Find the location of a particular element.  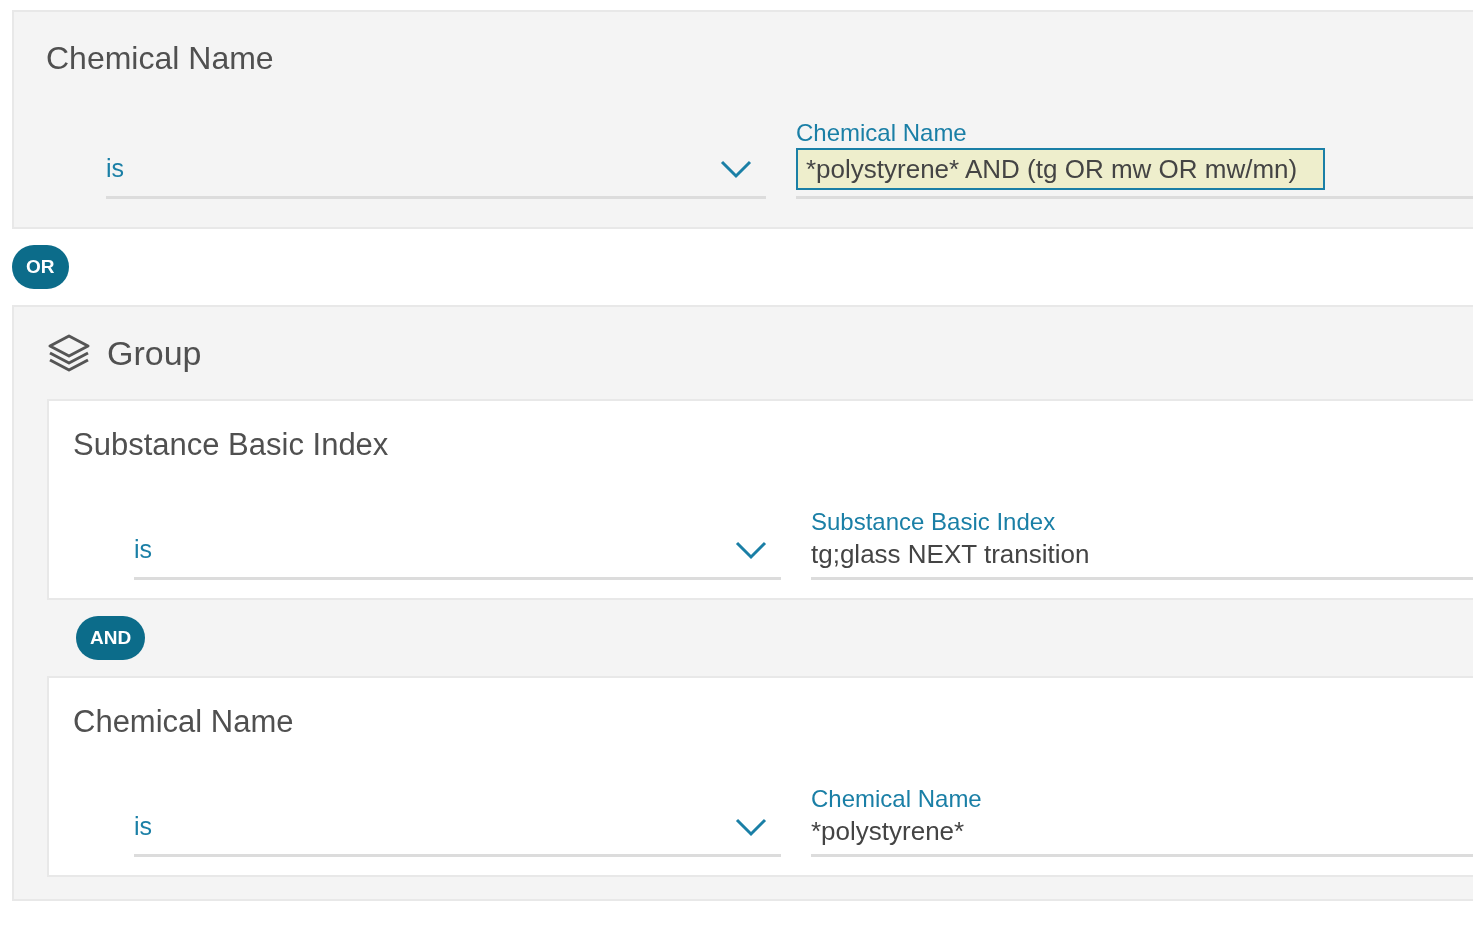

value-field: Chemical Name *polystyrene* is located at coordinates (1142, 820).